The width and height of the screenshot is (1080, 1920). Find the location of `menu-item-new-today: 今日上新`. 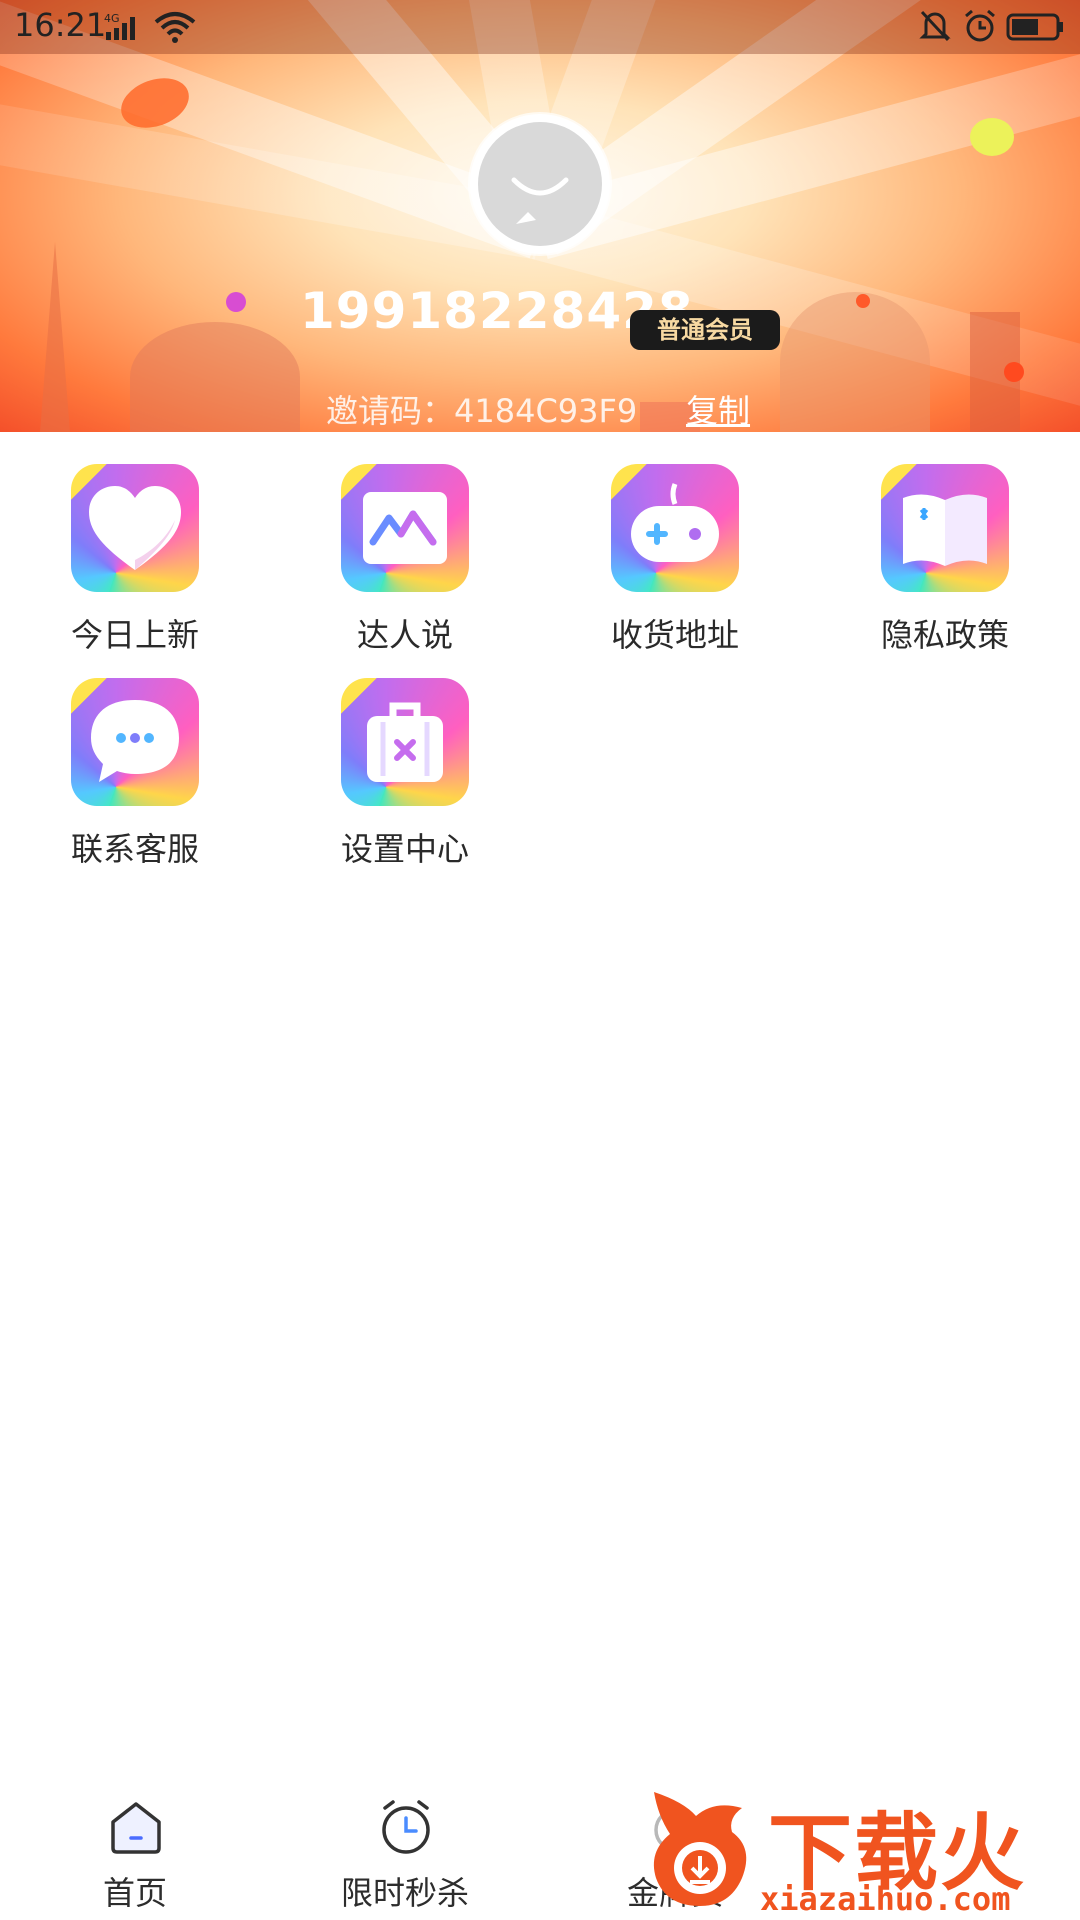

menu-item-new-today: 今日上新 is located at coordinates (135, 543).